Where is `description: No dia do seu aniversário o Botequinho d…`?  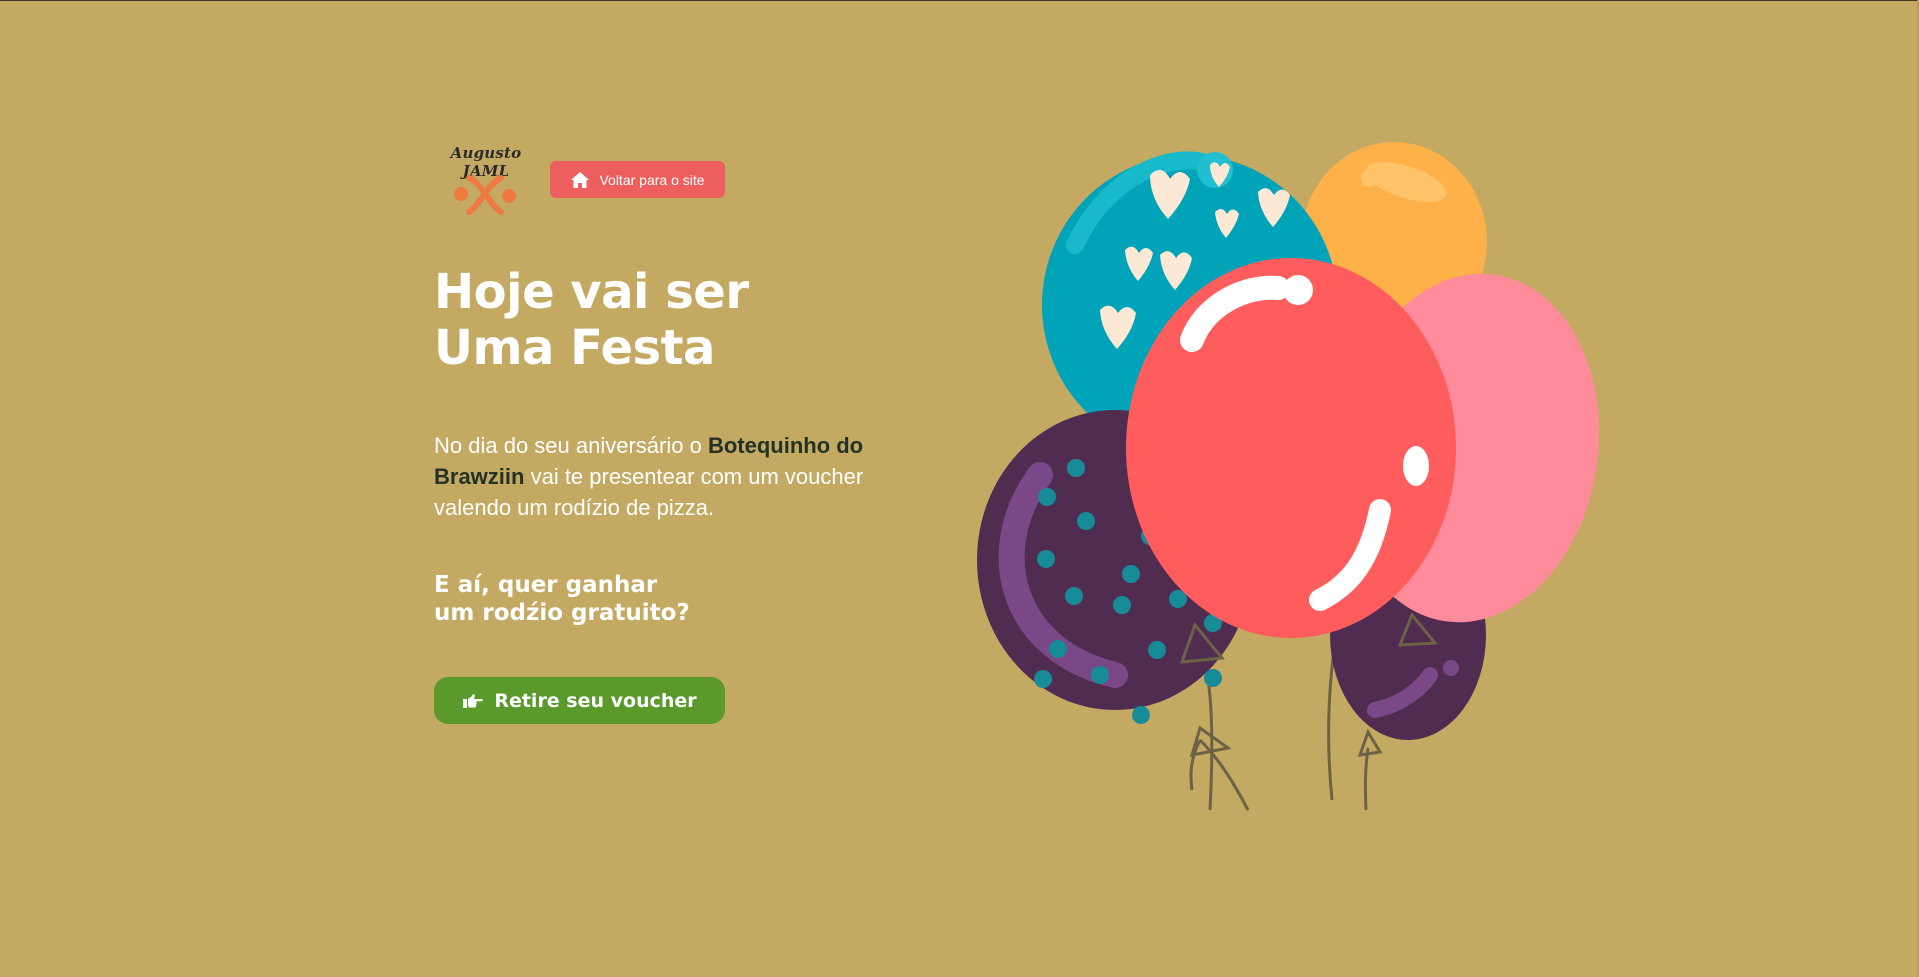 description: No dia do seu aniversário o Botequinho d… is located at coordinates (669, 476).